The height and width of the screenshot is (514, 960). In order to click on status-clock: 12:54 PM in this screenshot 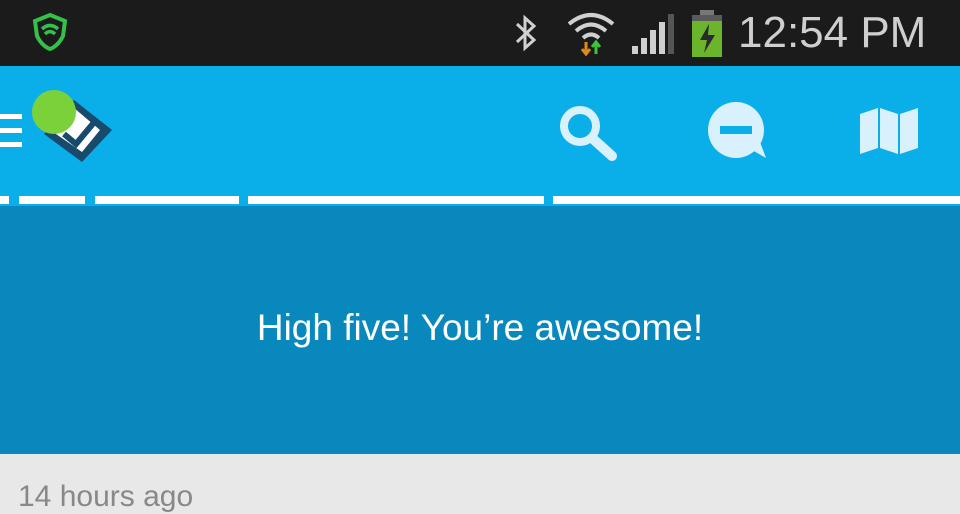, I will do `click(832, 32)`.